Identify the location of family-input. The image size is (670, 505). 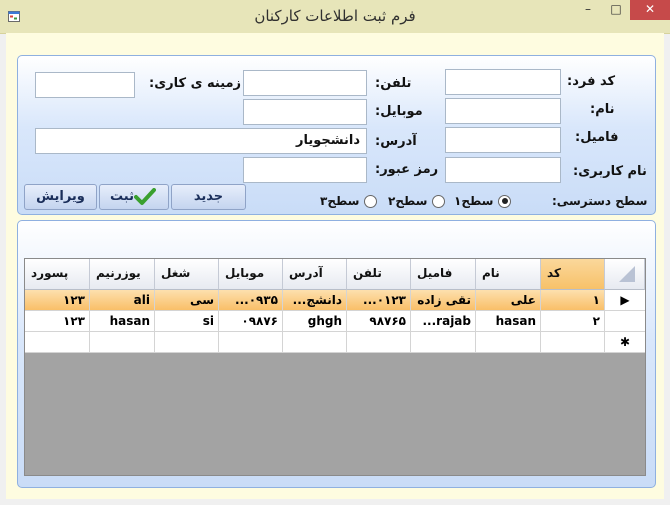
(503, 140).